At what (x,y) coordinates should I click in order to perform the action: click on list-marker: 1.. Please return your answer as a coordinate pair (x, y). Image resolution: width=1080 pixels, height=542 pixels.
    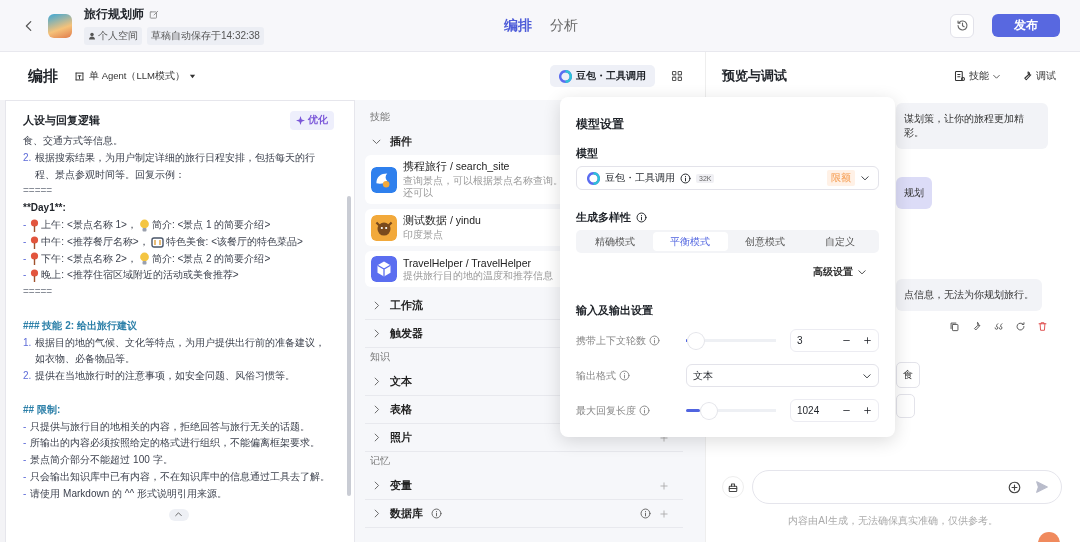
    Looking at the image, I should click on (27, 342).